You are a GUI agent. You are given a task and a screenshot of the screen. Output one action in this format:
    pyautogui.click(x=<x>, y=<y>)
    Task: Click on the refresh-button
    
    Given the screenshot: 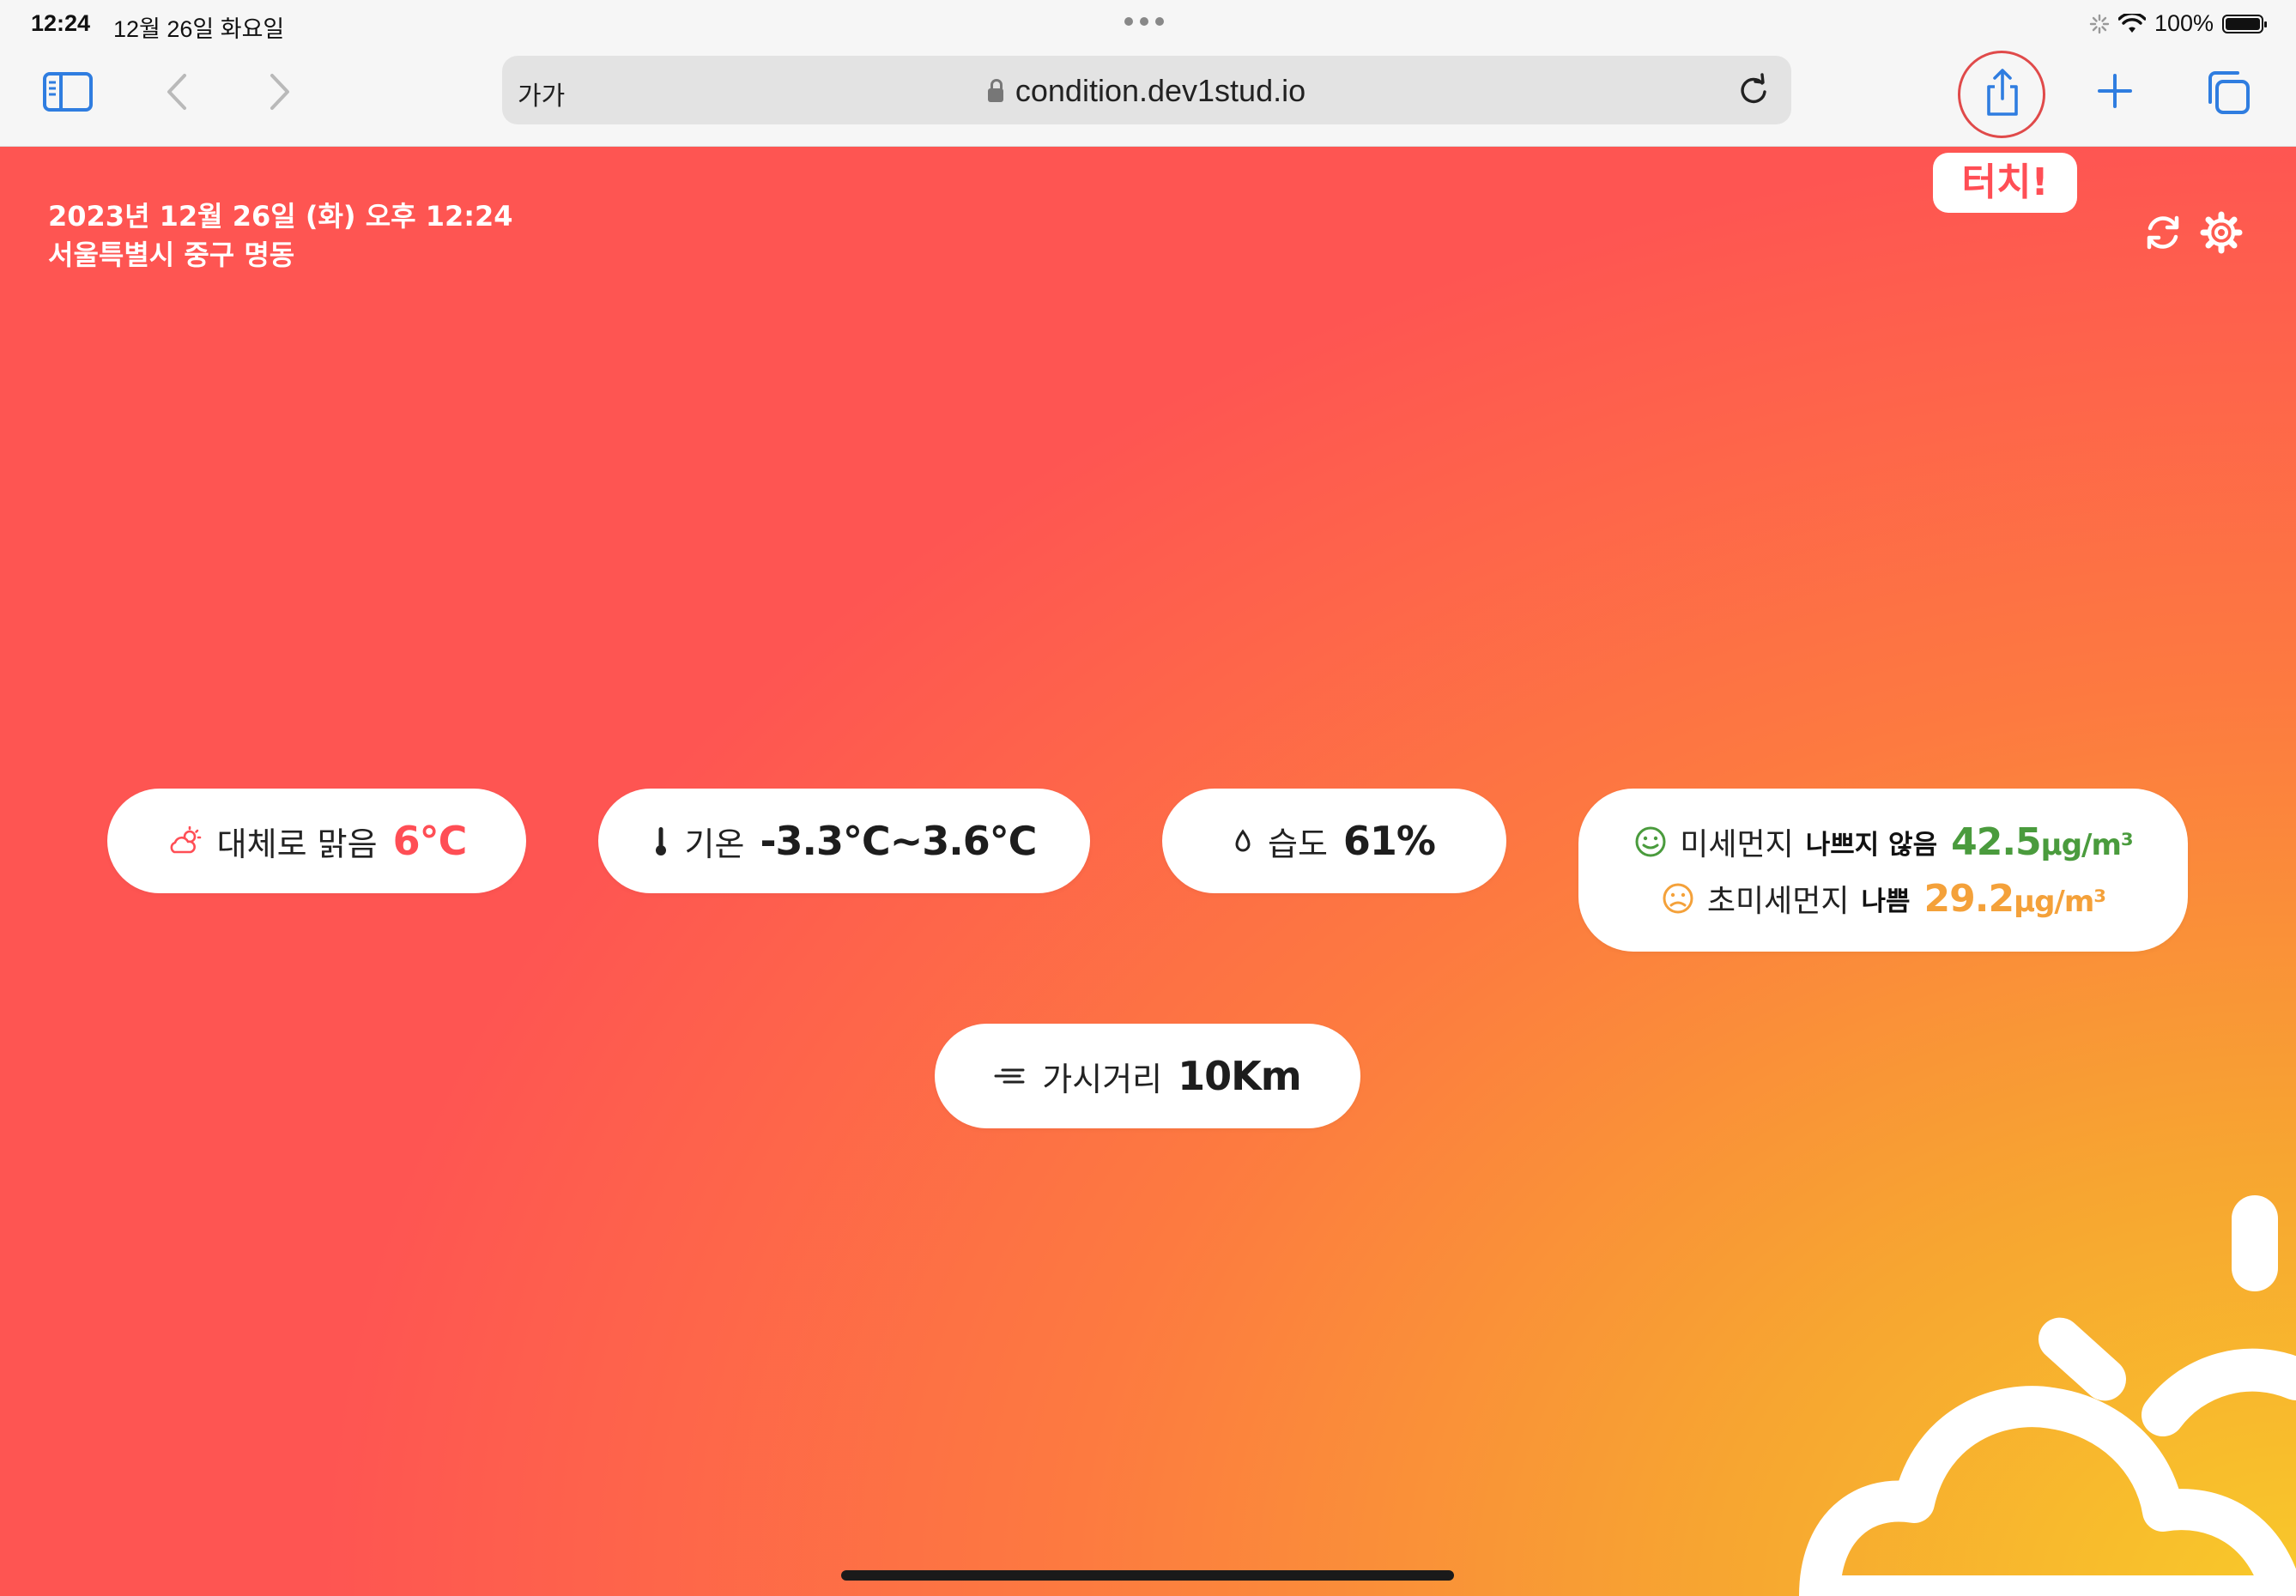 What is the action you would take?
    pyautogui.click(x=2163, y=233)
    